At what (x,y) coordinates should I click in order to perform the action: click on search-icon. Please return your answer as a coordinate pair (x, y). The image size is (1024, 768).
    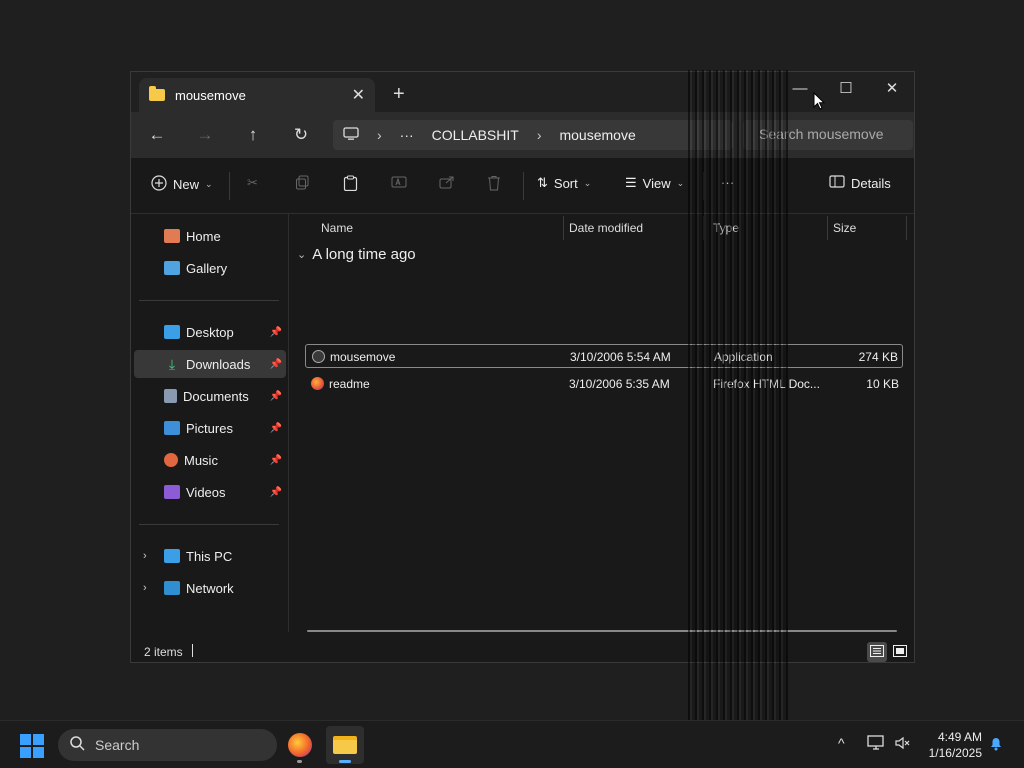
    Looking at the image, I should click on (77, 745).